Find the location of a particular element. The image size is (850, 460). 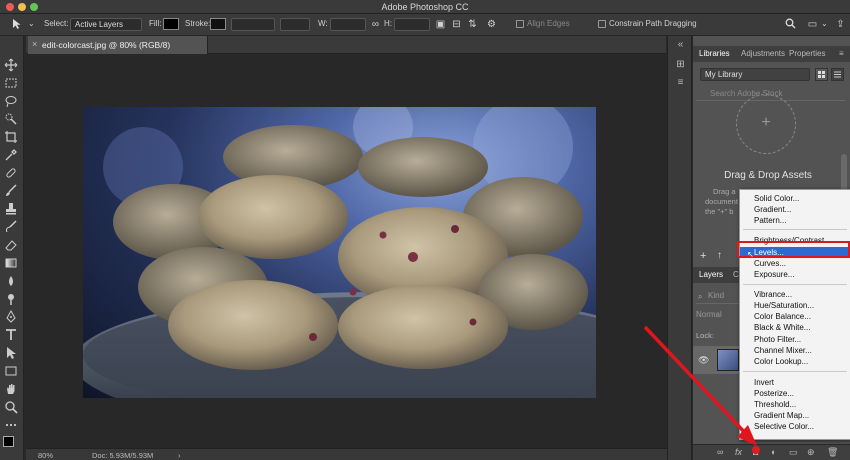

layer-filter-kind: Kind is located at coordinates (718, 297).